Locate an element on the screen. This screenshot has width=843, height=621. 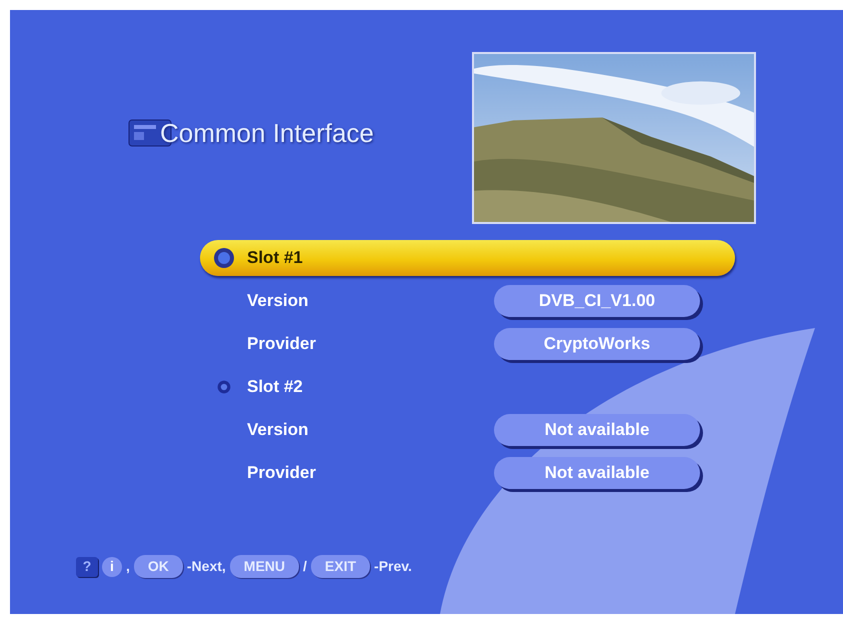
remote-key: EXIT is located at coordinates (340, 566).